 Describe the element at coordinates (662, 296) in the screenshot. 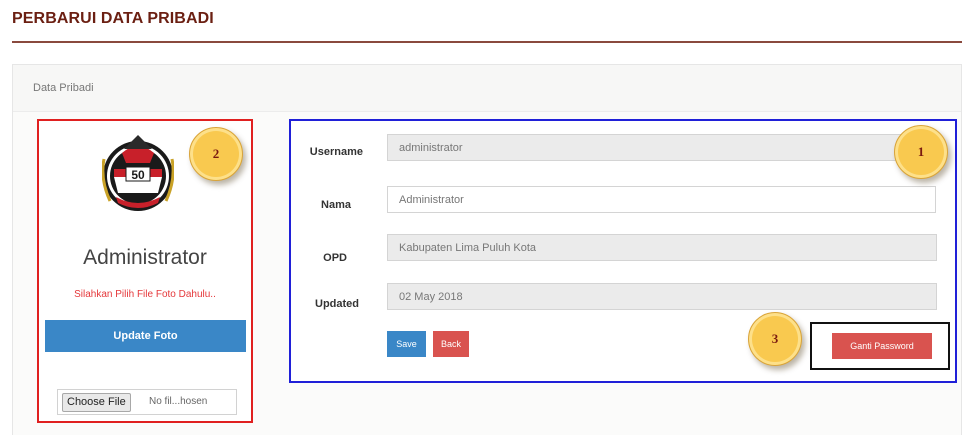

I see `updated-field` at that location.